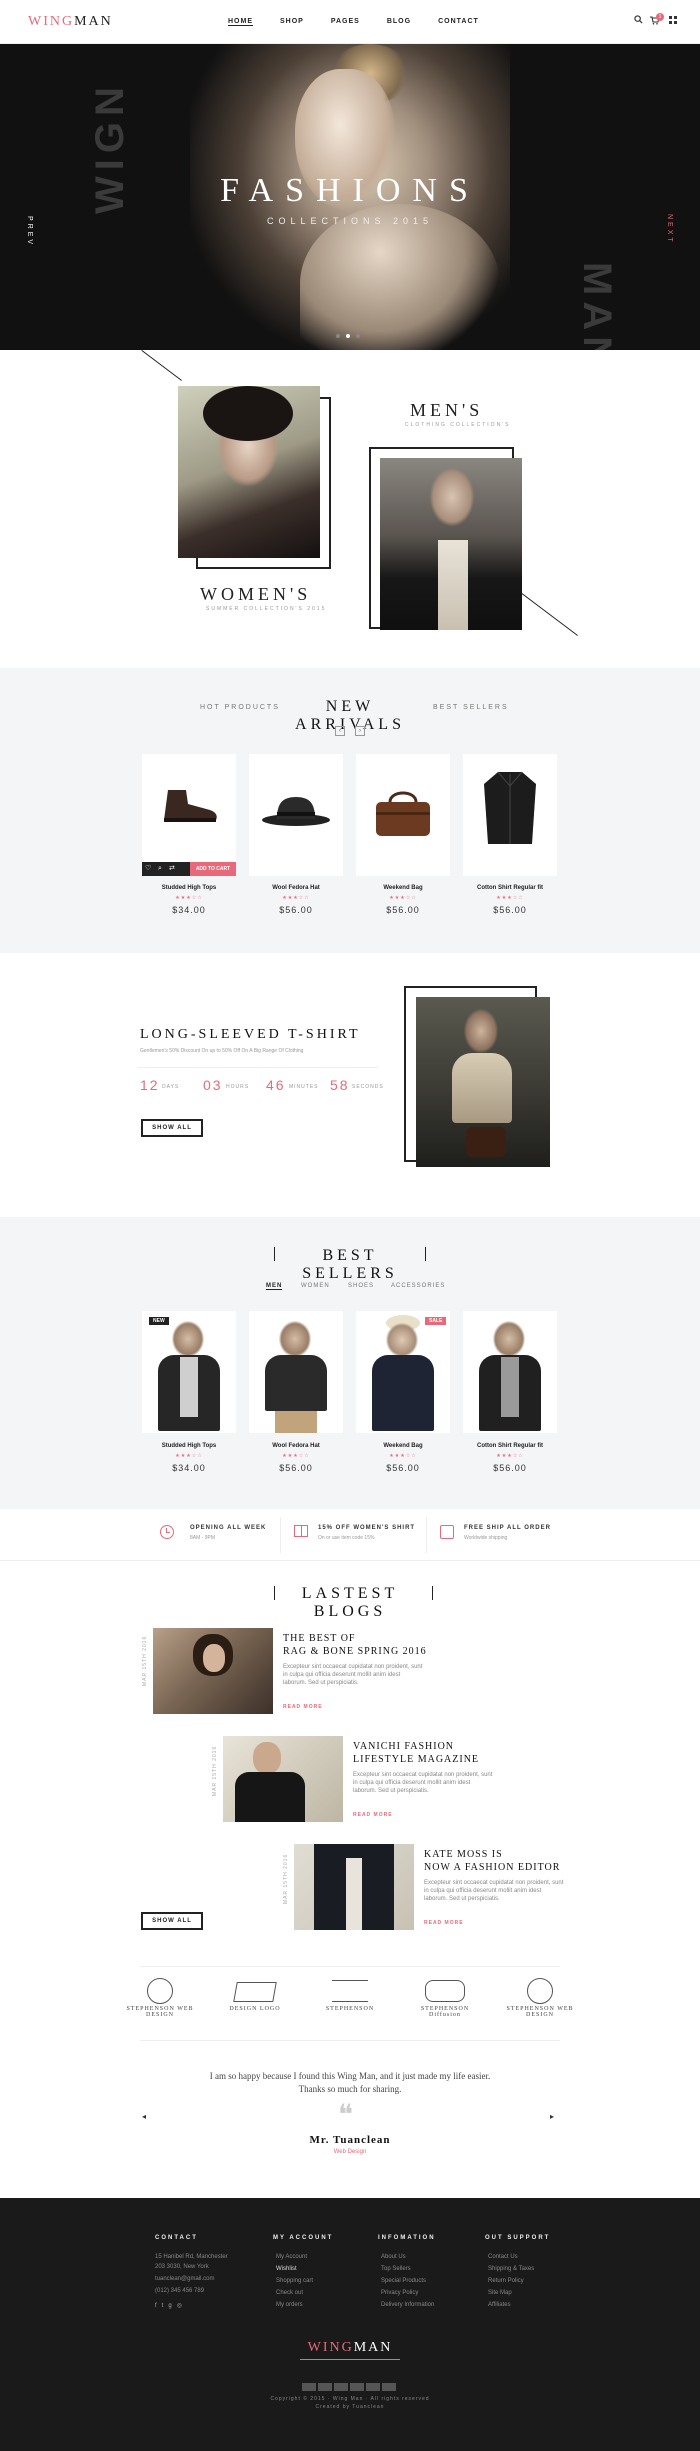 This screenshot has height=2451, width=700. Describe the element at coordinates (673, 21) in the screenshot. I see `menu-icon` at that location.